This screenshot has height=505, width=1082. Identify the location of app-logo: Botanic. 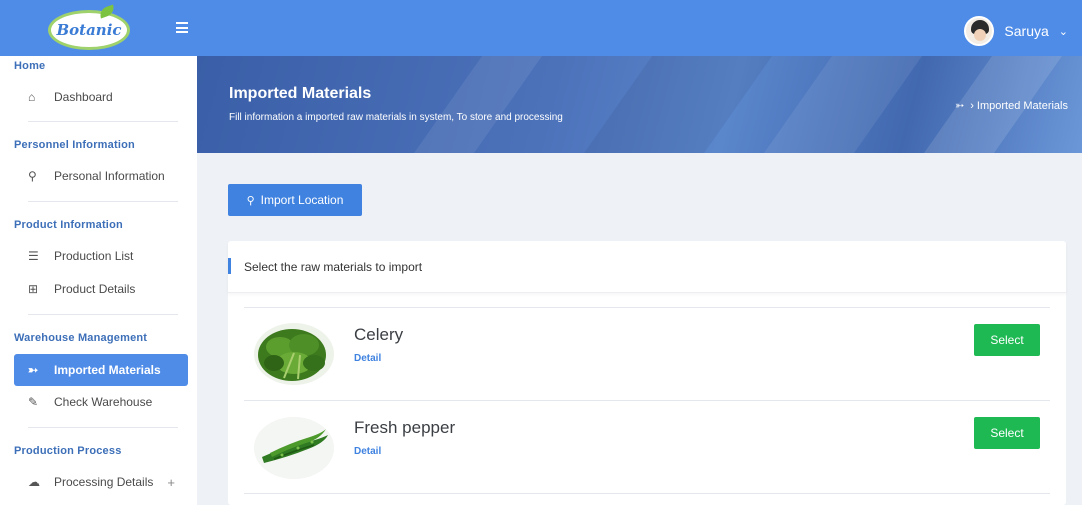
(89, 27).